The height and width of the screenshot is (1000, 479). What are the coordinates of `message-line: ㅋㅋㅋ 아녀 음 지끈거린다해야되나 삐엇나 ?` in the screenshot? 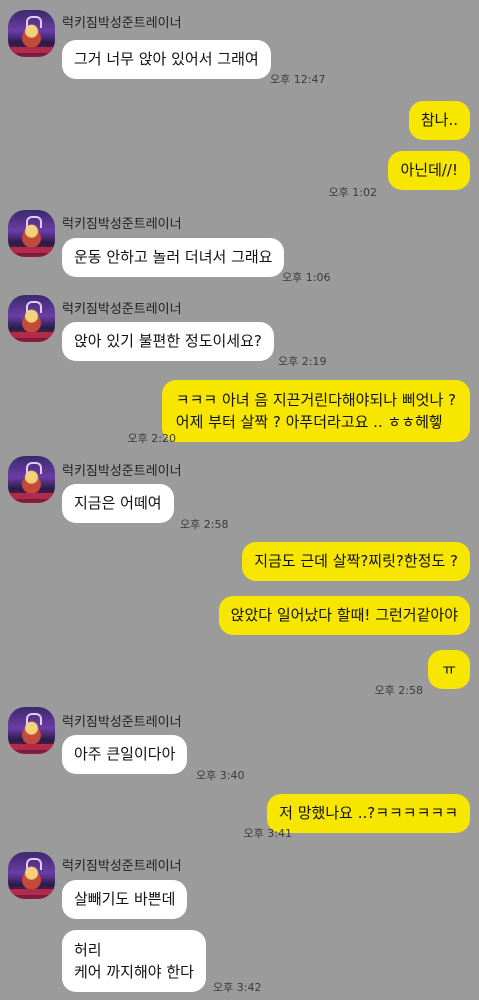 It's located at (315, 400).